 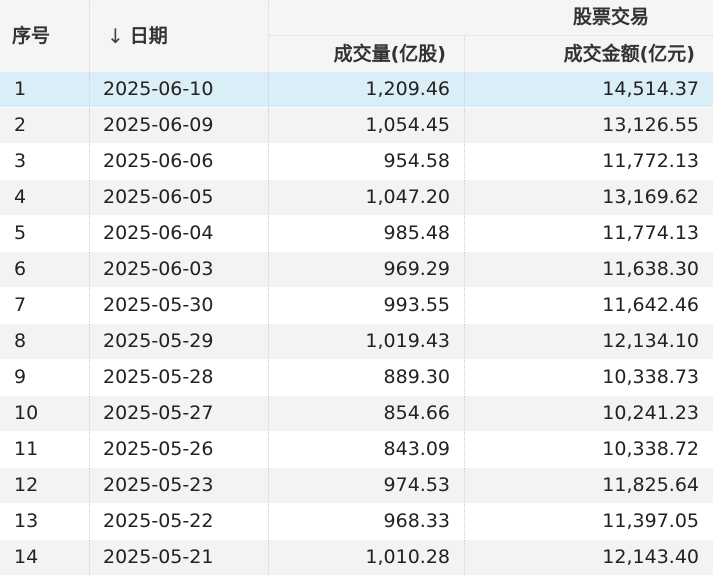 I want to click on header-turnover-label: 成交金额(亿元), so click(x=629, y=53).